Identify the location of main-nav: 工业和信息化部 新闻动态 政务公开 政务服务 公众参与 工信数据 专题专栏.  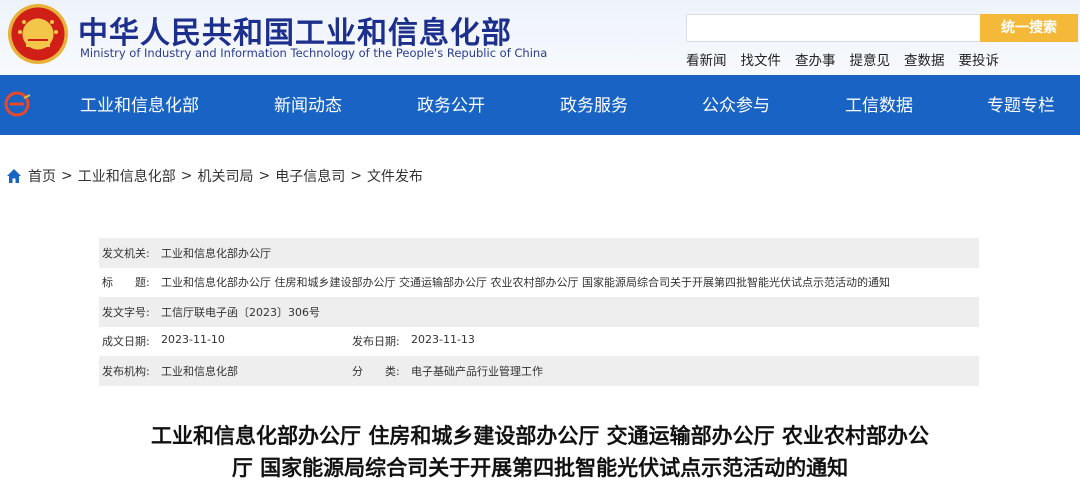
(540, 105).